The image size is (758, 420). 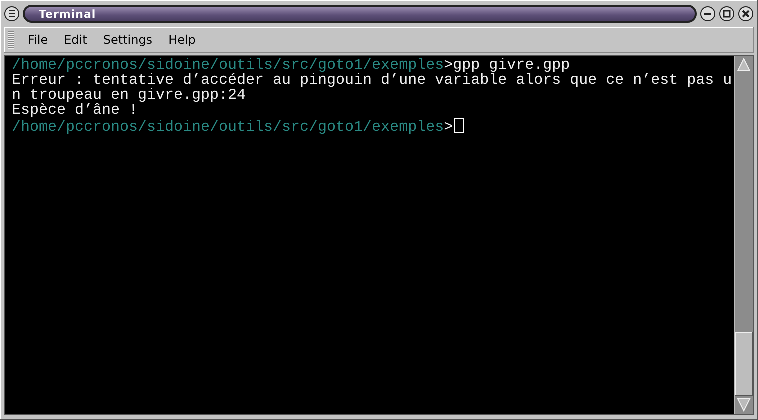 I want to click on grip-handle, so click(x=11, y=40).